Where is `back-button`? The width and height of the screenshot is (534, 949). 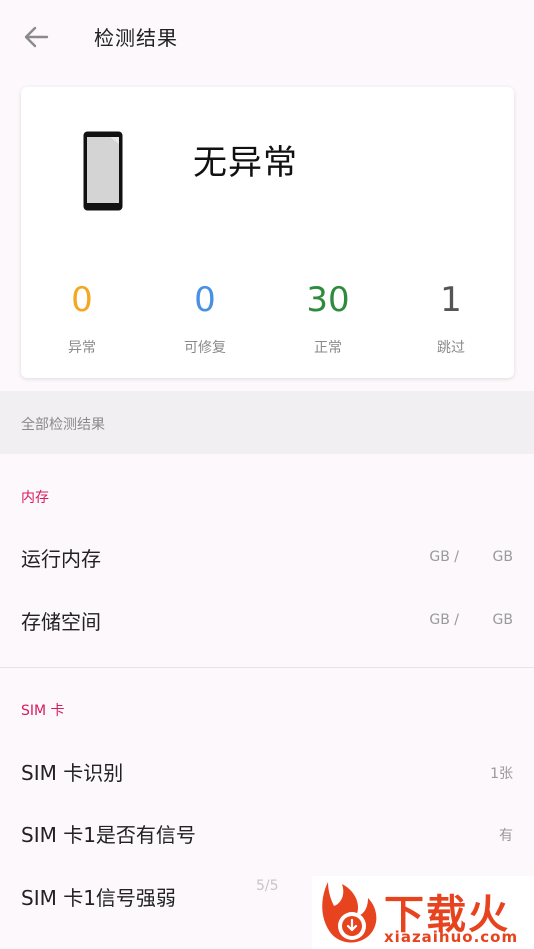
back-button is located at coordinates (36, 37).